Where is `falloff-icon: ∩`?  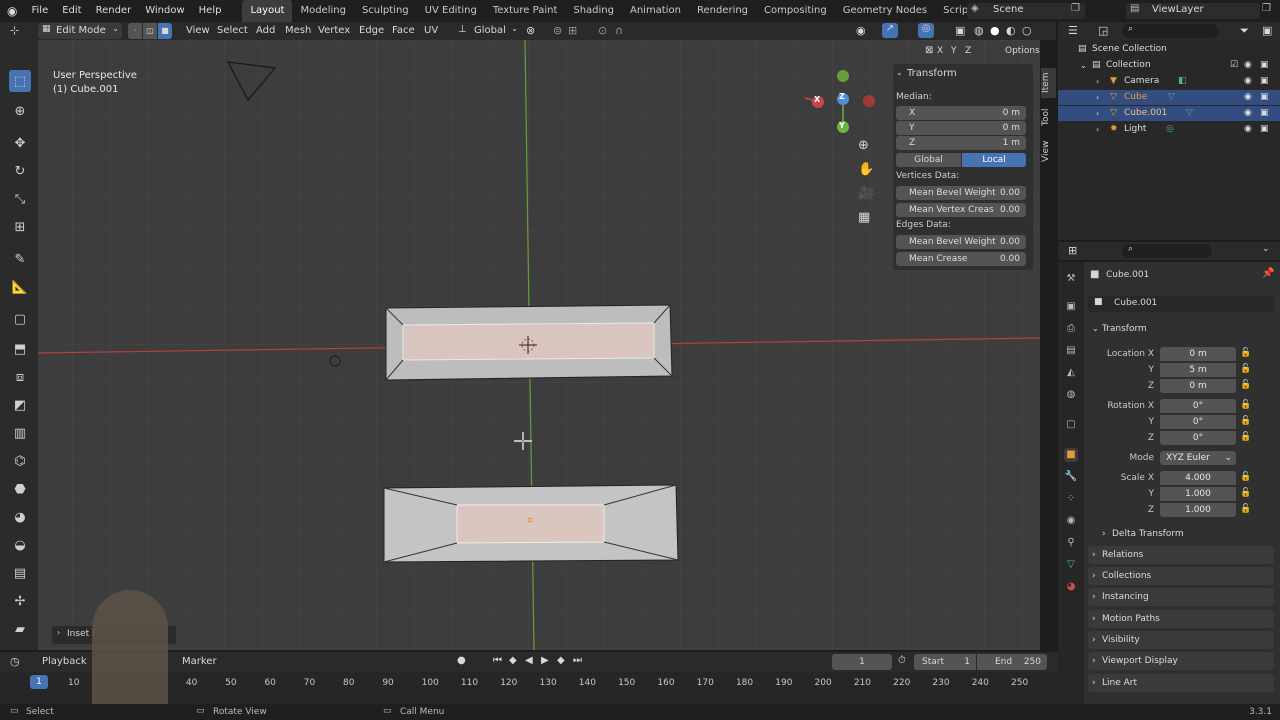
falloff-icon: ∩ is located at coordinates (619, 30).